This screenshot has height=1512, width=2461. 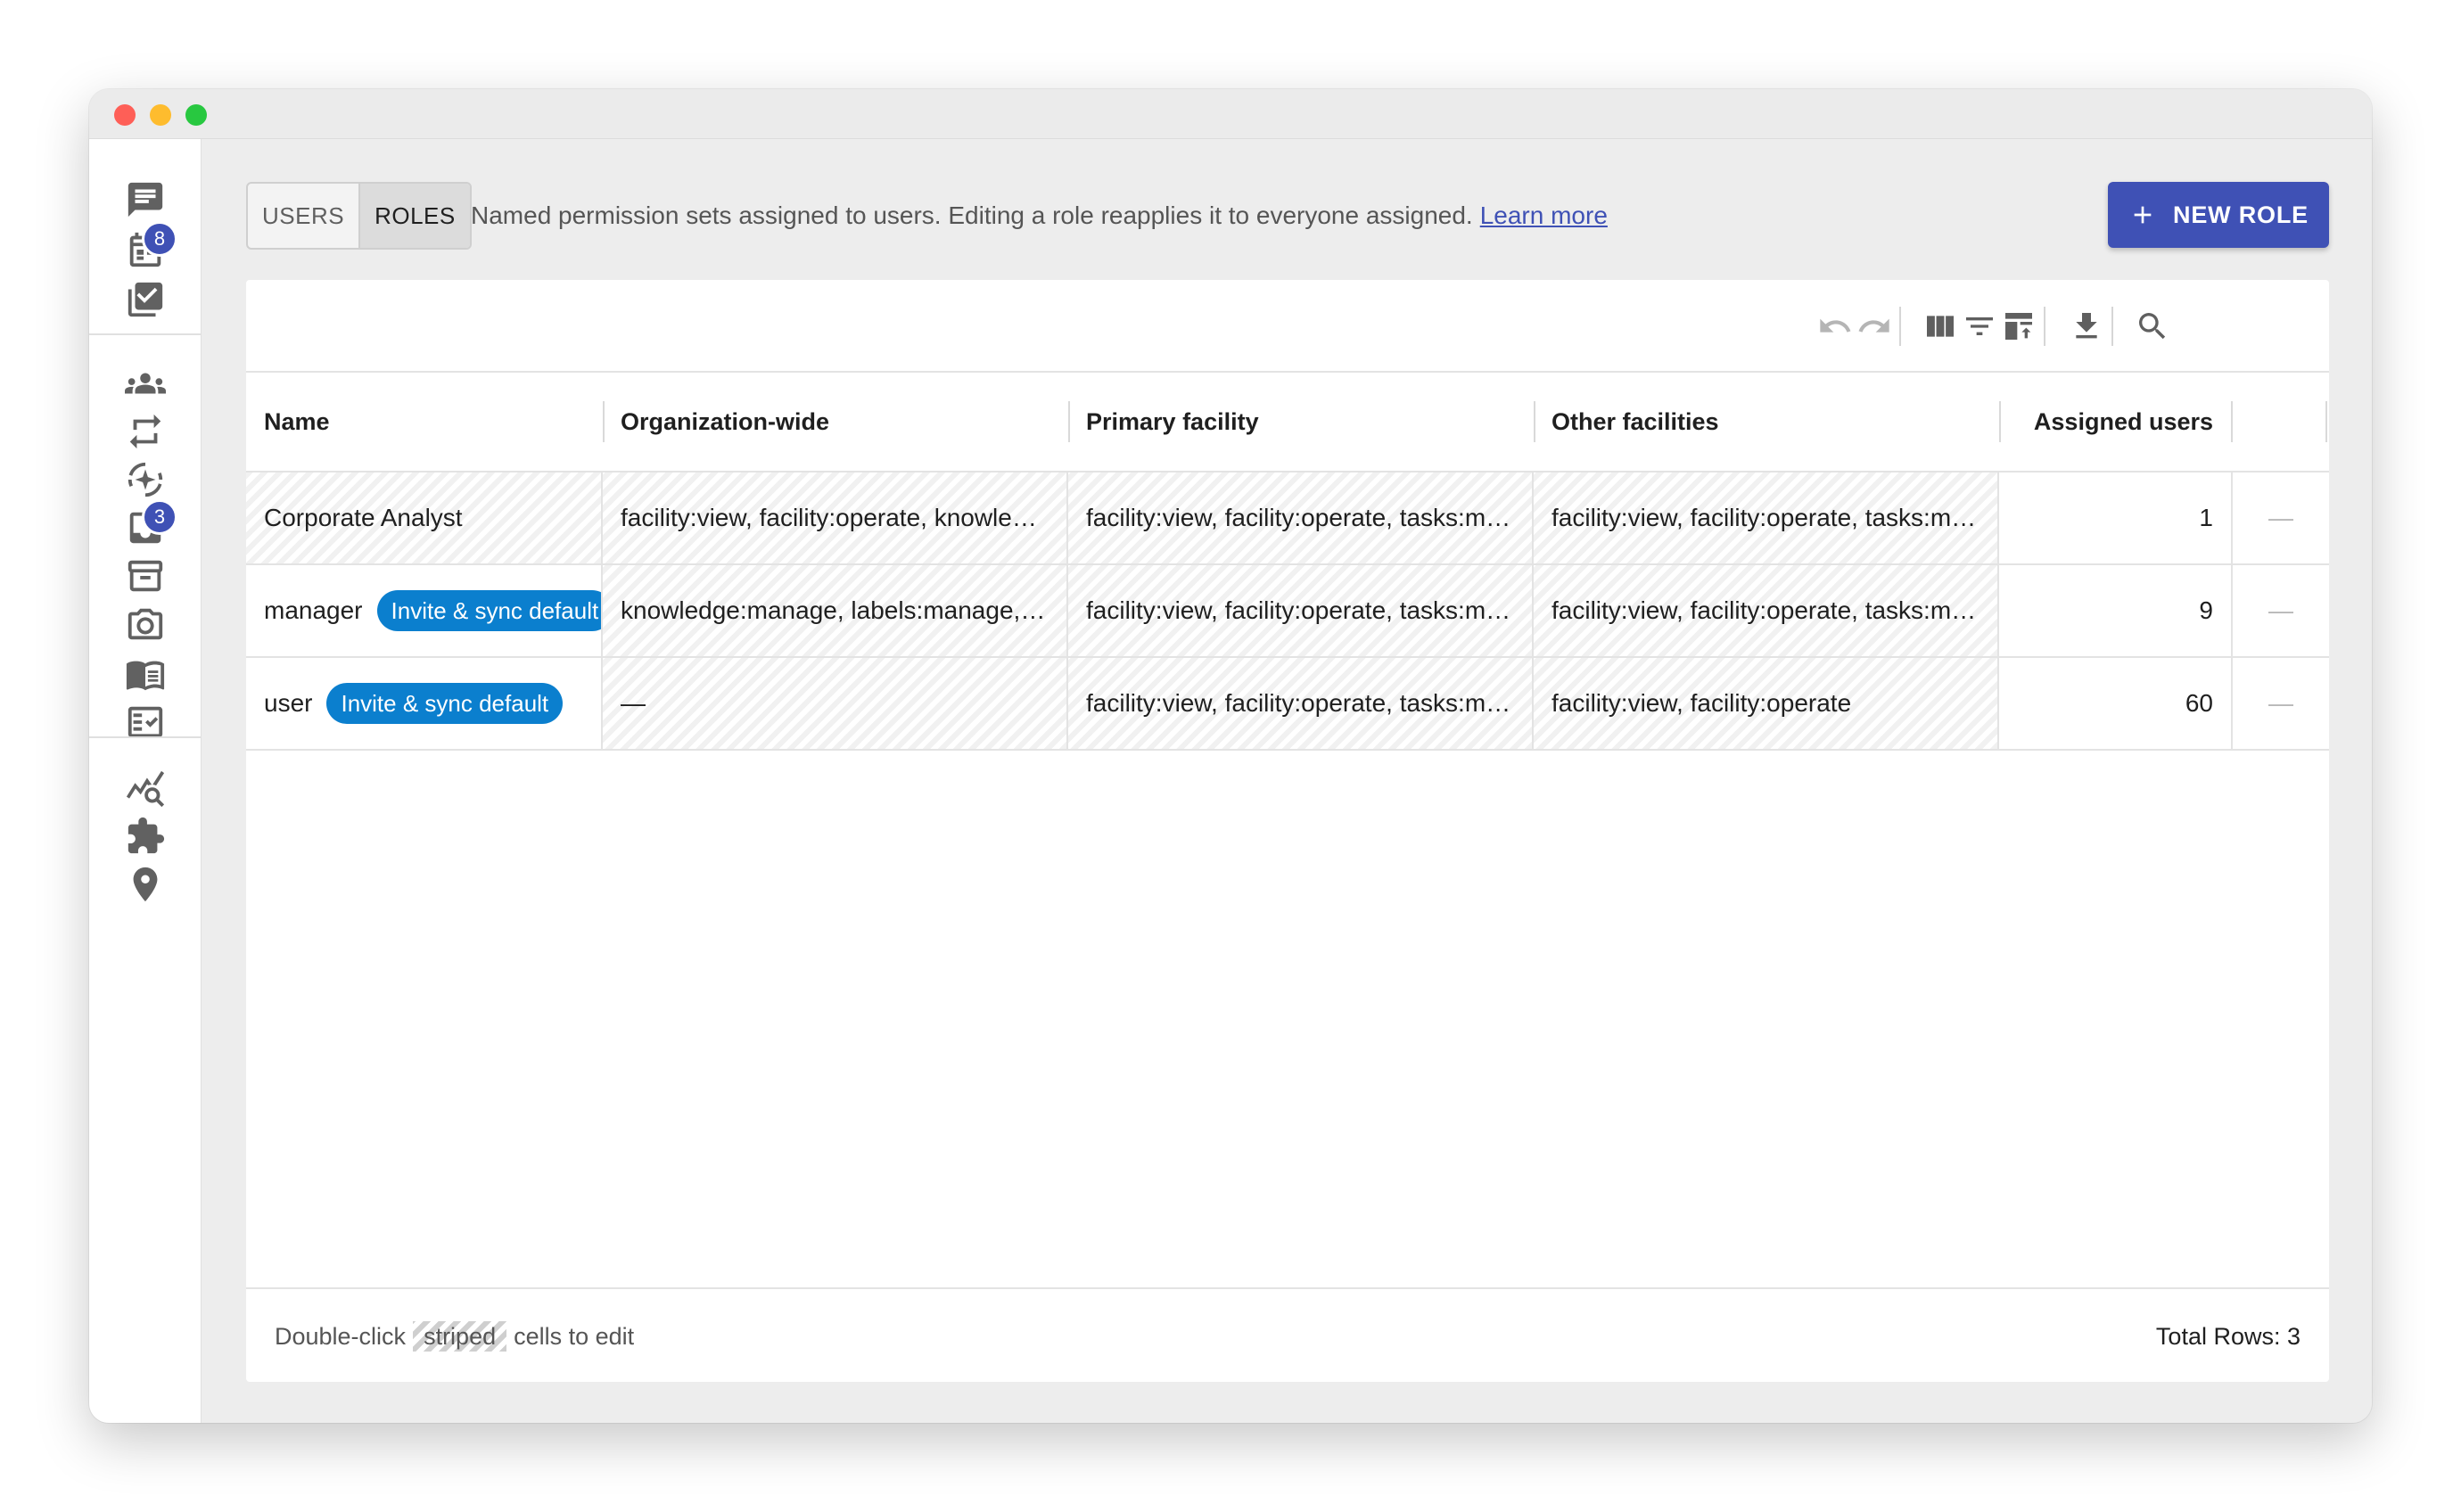 I want to click on role-name: user, so click(x=288, y=703).